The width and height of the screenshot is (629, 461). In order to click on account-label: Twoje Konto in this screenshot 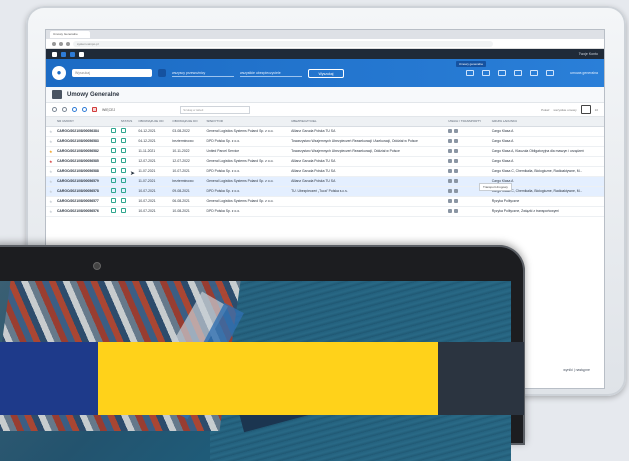, I will do `click(588, 54)`.